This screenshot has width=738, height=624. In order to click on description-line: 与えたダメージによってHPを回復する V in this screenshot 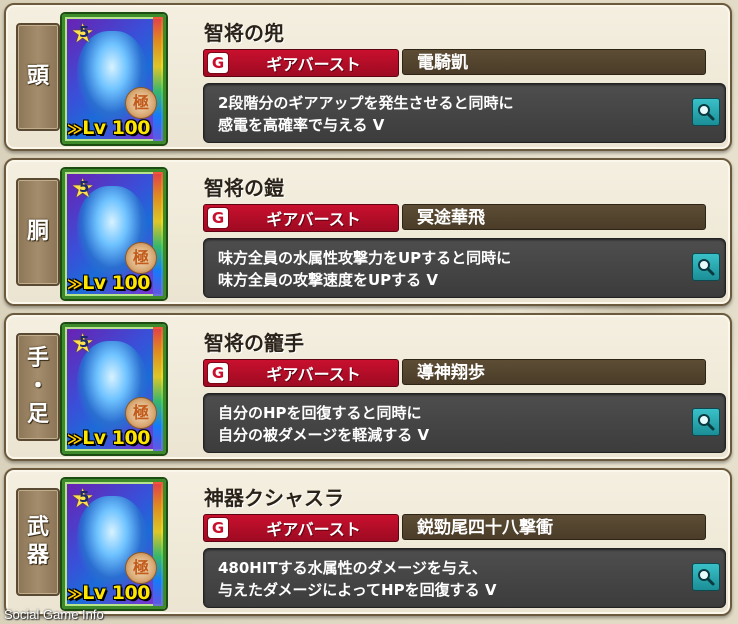, I will do `click(357, 590)`.